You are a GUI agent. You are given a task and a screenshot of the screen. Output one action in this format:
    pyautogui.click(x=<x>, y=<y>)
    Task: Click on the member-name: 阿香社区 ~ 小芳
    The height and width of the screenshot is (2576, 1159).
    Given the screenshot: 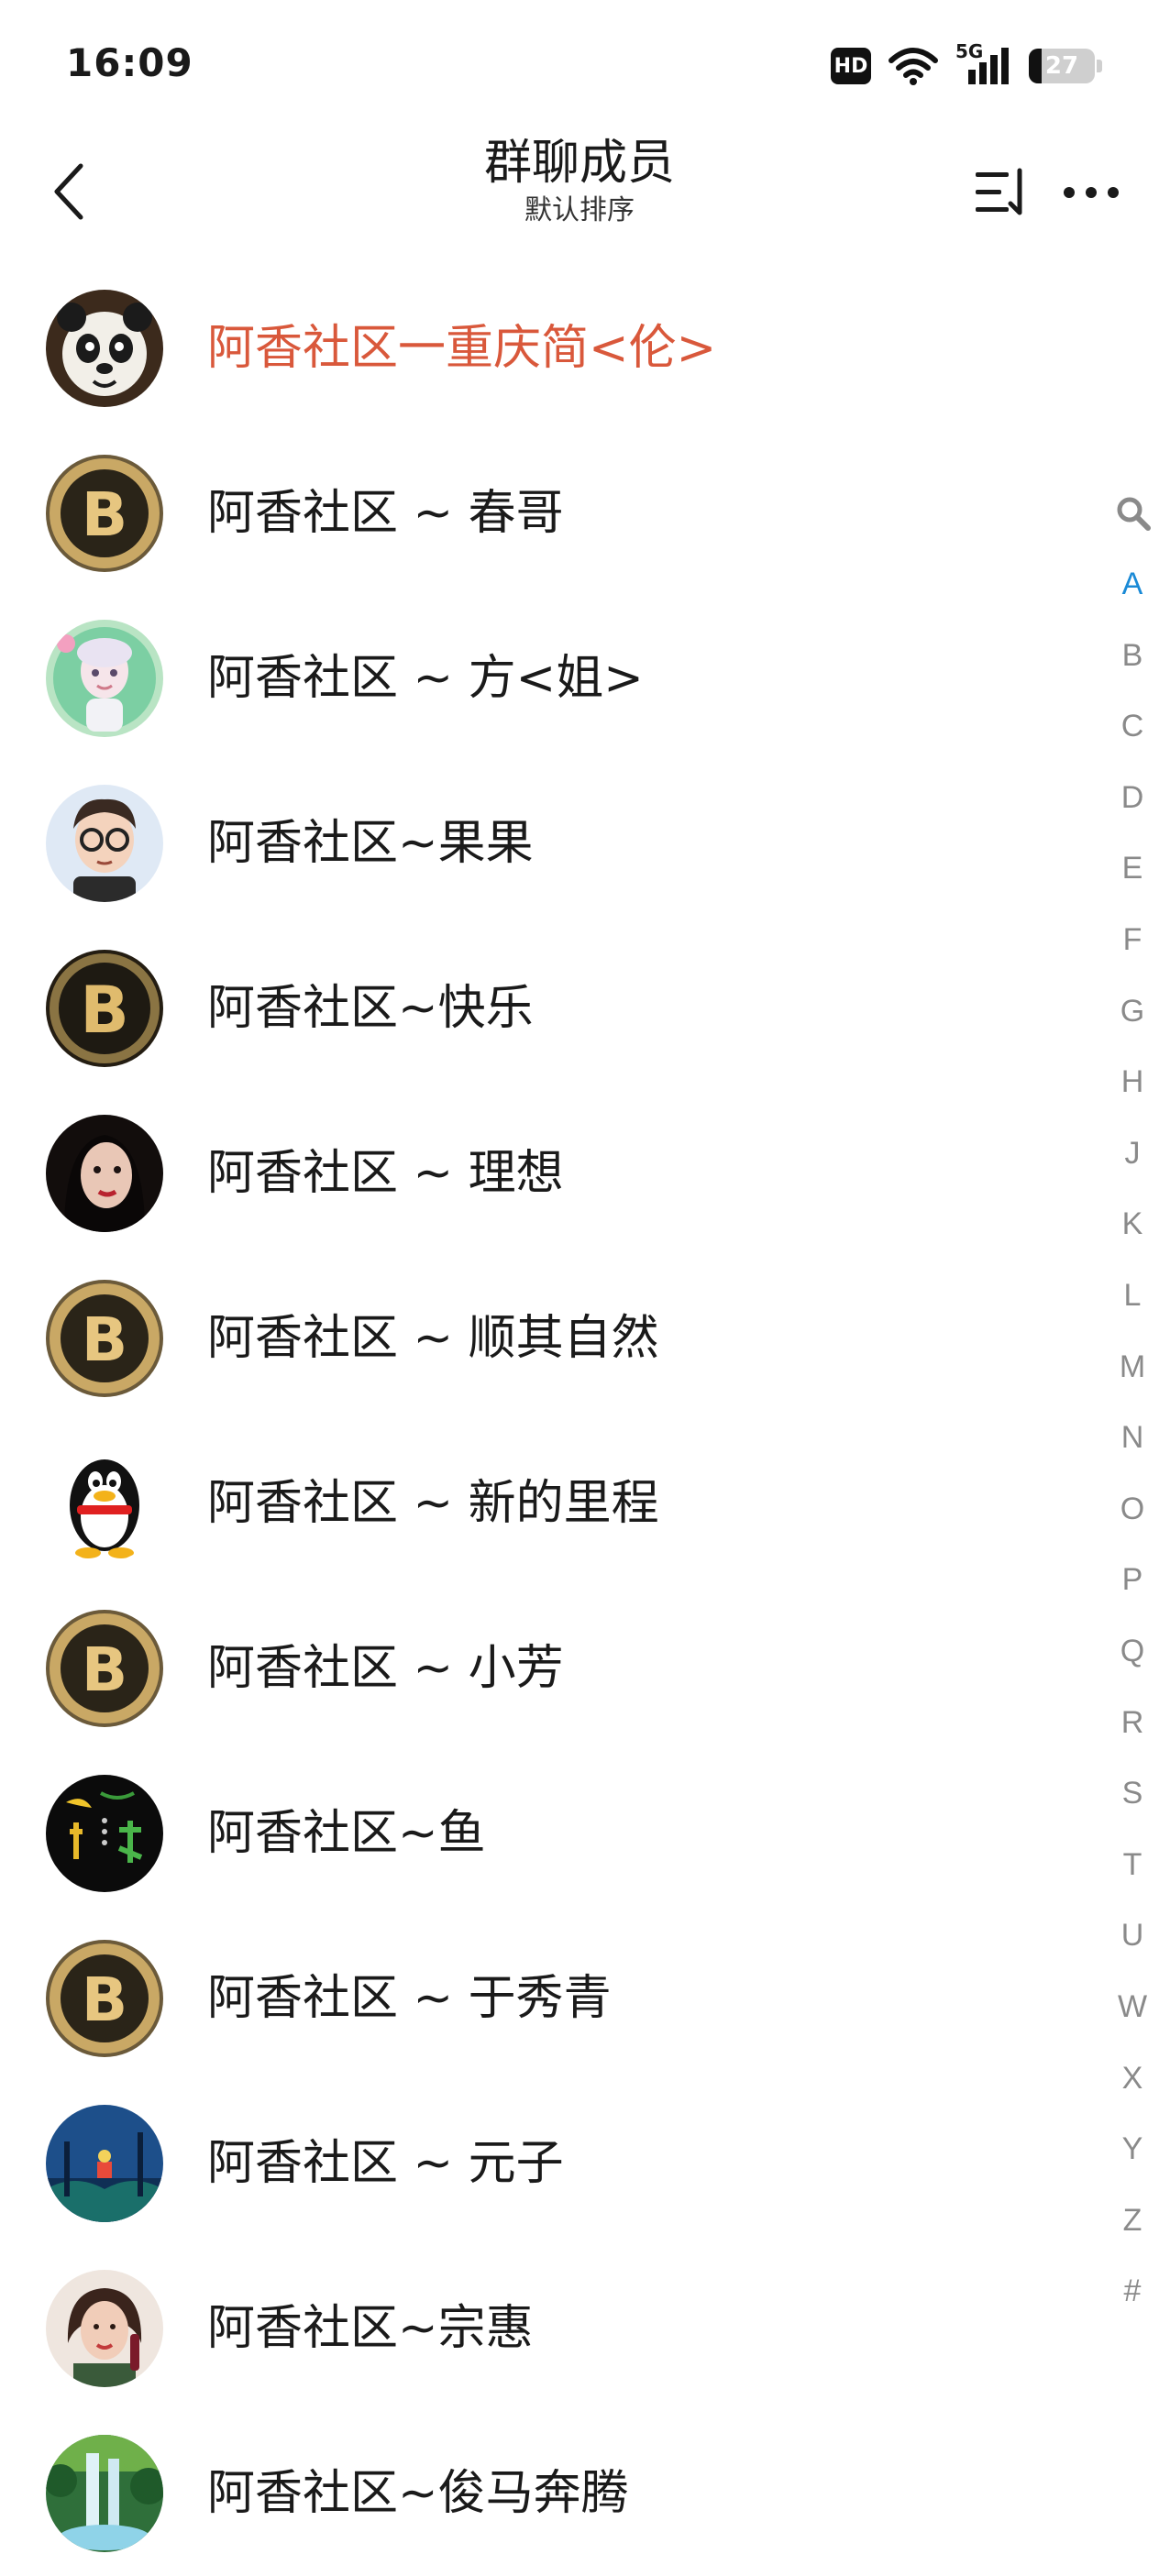 What is the action you would take?
    pyautogui.click(x=385, y=1669)
    